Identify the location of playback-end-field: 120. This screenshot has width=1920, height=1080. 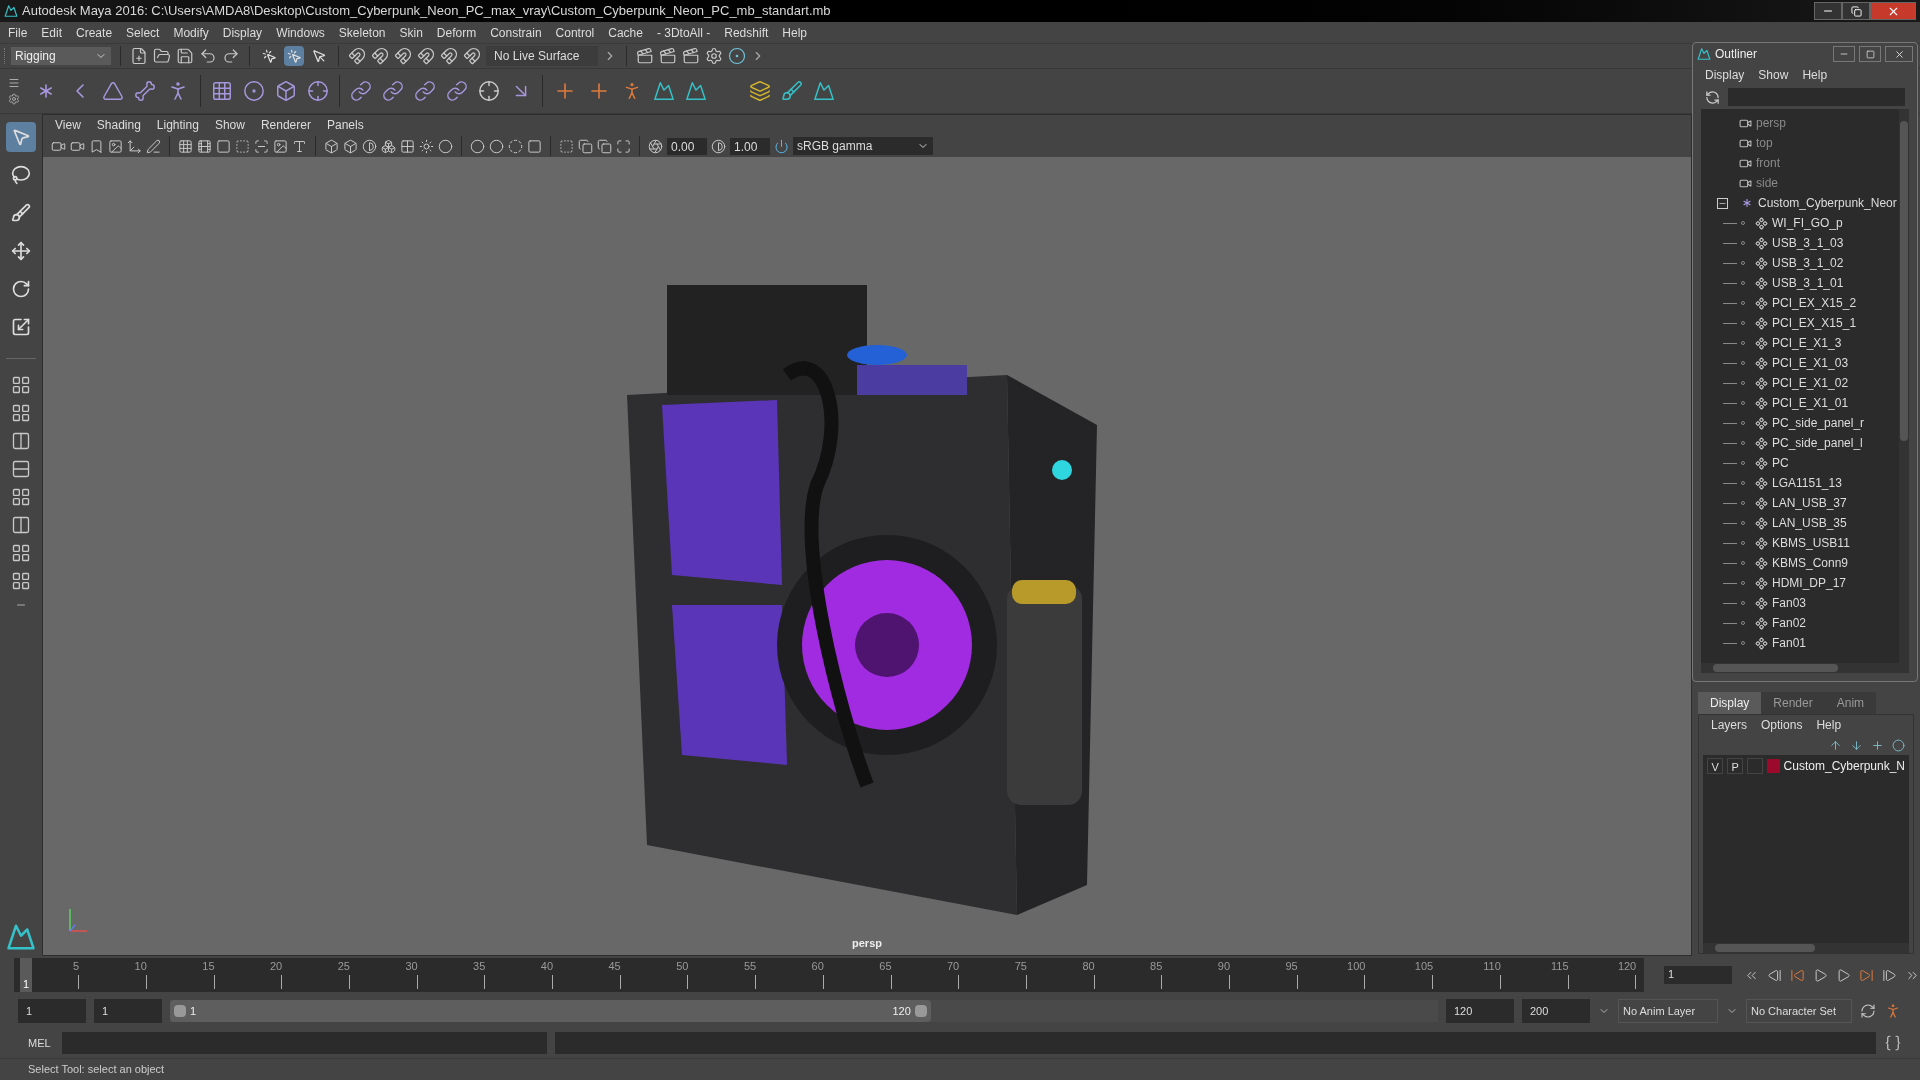
(1480, 1011).